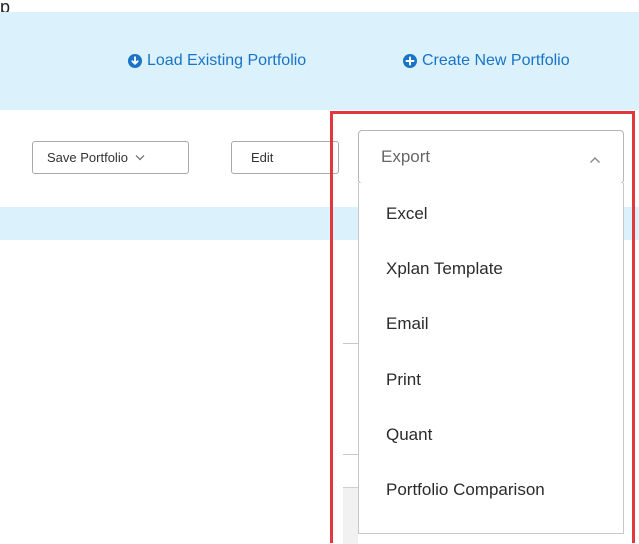 The height and width of the screenshot is (544, 639). What do you see at coordinates (410, 61) in the screenshot?
I see `circle-plus-icon` at bounding box center [410, 61].